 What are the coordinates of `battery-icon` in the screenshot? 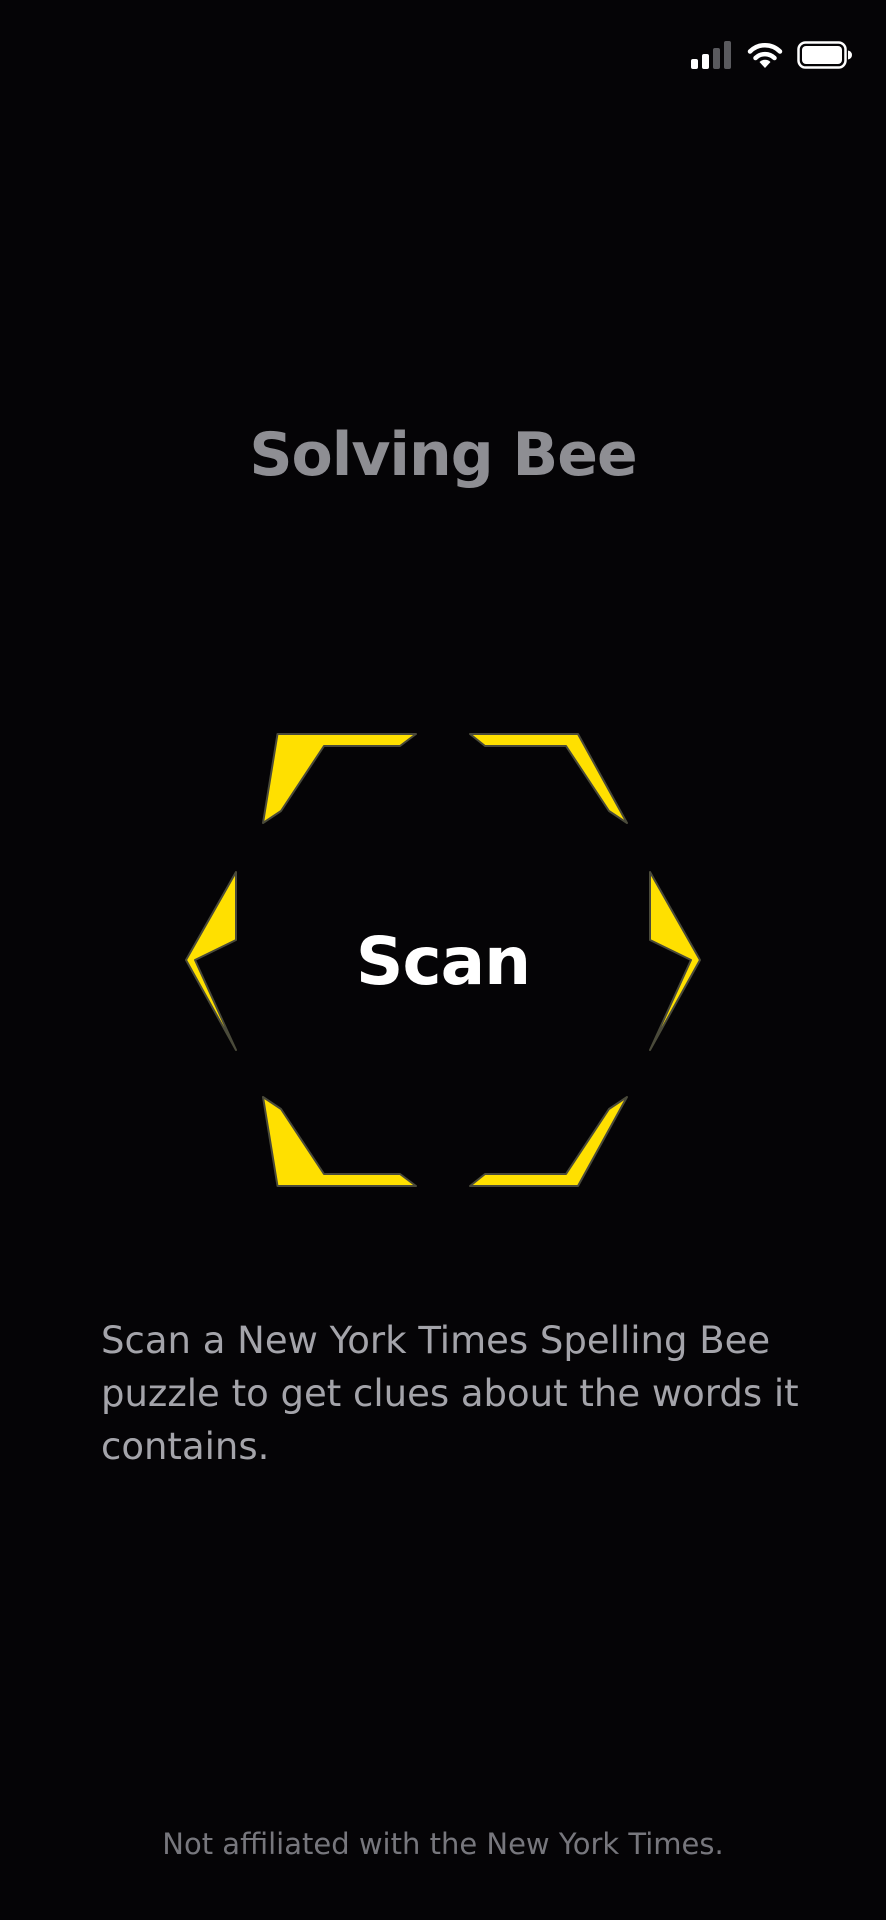 It's located at (825, 55).